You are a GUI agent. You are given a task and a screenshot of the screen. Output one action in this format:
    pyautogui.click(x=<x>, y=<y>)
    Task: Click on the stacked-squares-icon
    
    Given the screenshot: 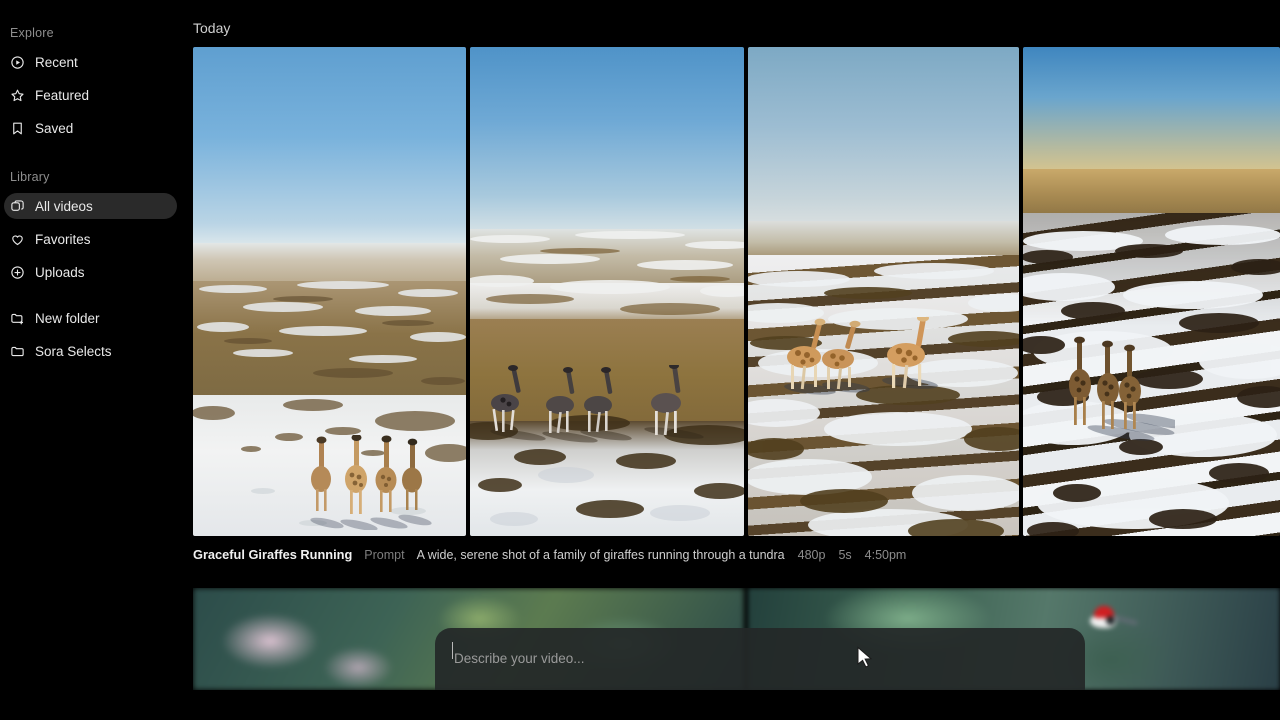 What is the action you would take?
    pyautogui.click(x=17, y=206)
    